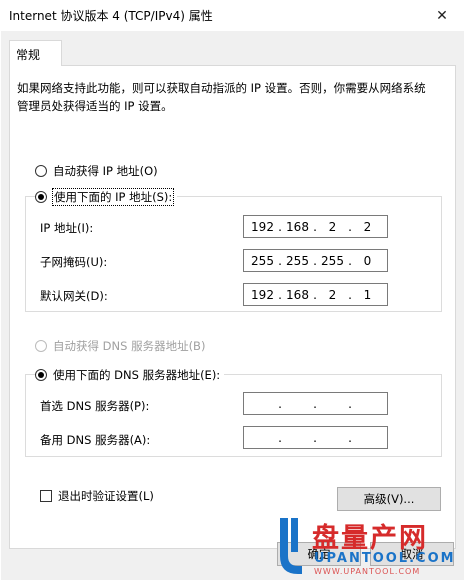  Describe the element at coordinates (74, 296) in the screenshot. I see `default-gateway-label: 默认网关(D):` at that location.